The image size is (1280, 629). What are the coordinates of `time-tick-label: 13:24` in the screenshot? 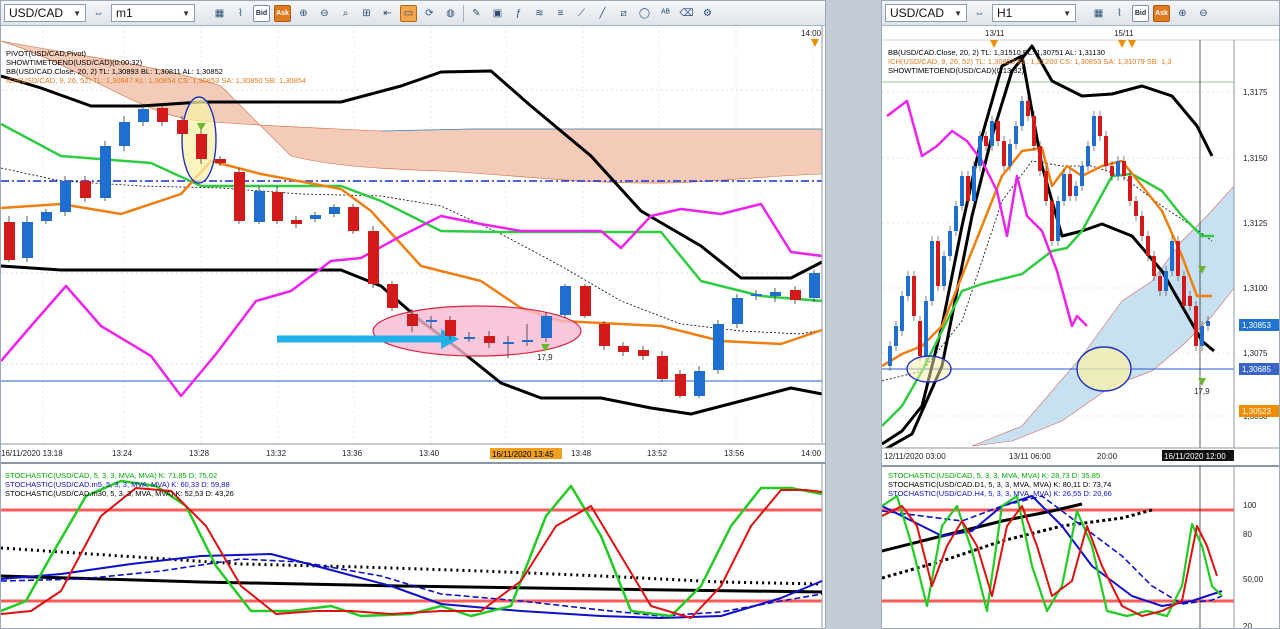 It's located at (122, 453).